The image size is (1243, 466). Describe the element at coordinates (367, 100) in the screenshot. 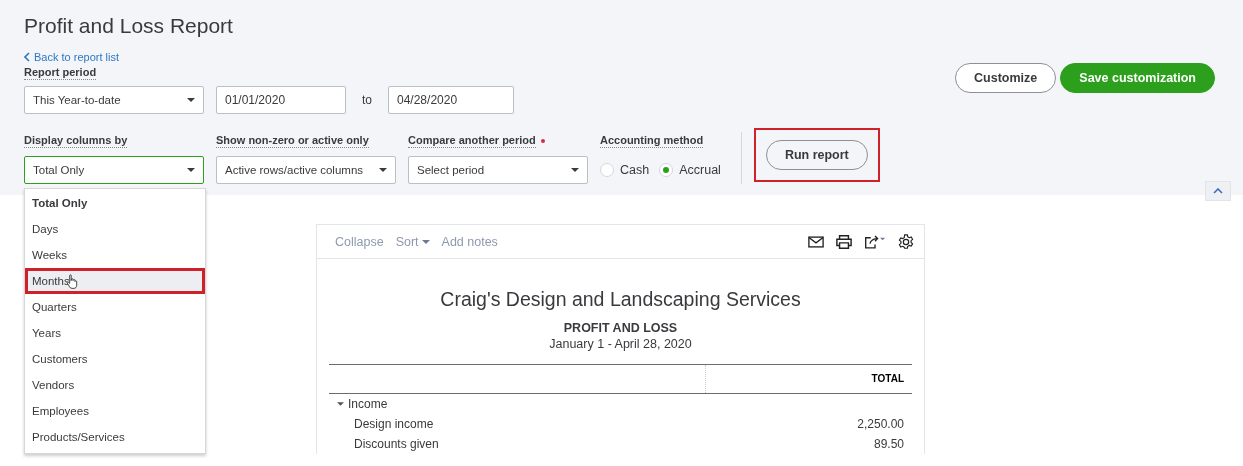

I see `to-label: to` at that location.